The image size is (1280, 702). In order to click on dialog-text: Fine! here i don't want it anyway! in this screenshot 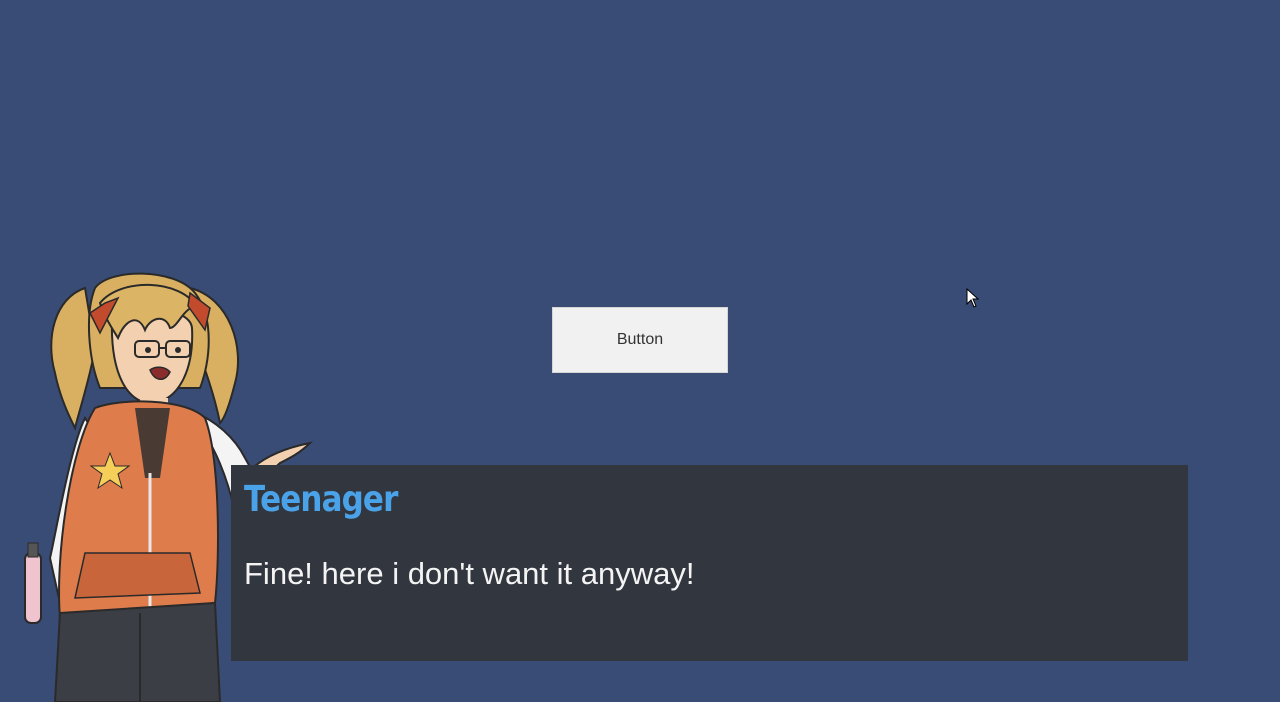, I will do `click(469, 573)`.